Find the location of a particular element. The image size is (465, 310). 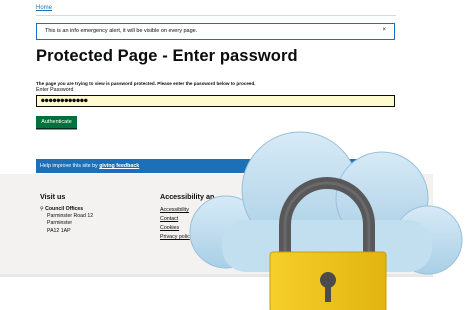

address-line: Parminster Road 12 is located at coordinates (70, 216).